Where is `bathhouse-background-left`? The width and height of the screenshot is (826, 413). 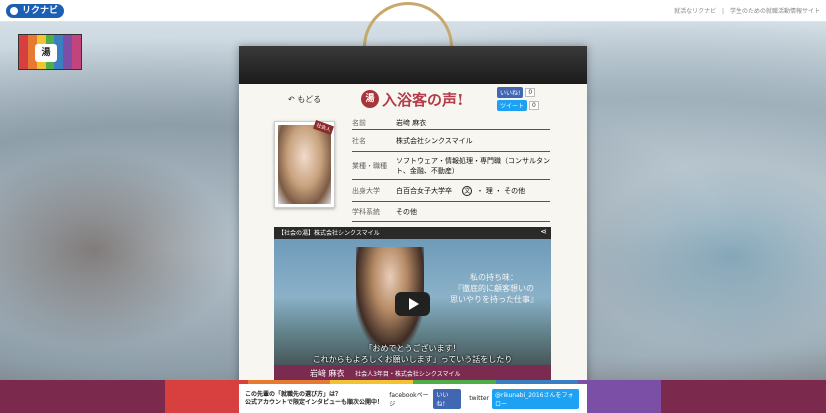 bathhouse-background-left is located at coordinates (117, 250).